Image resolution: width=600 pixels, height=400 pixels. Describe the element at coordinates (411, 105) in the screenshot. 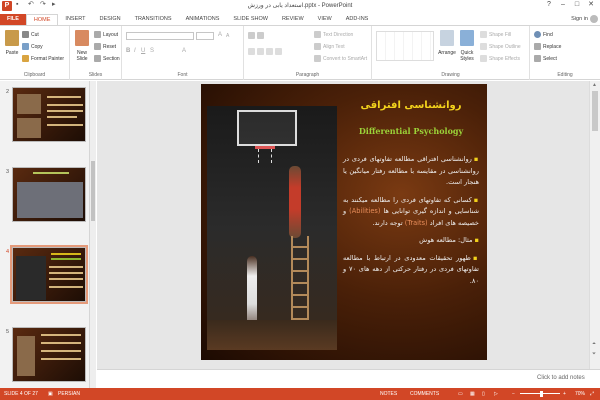

I see `slide-title: روانشناسی افتراقی` at that location.